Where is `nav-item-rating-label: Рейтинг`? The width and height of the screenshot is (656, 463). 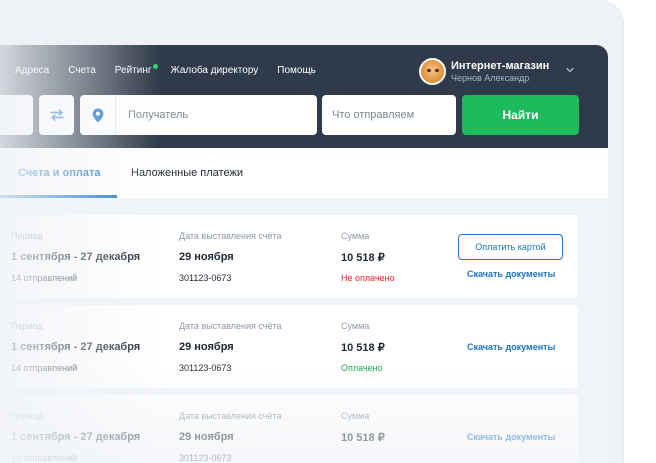 nav-item-rating-label: Рейтинг is located at coordinates (133, 70).